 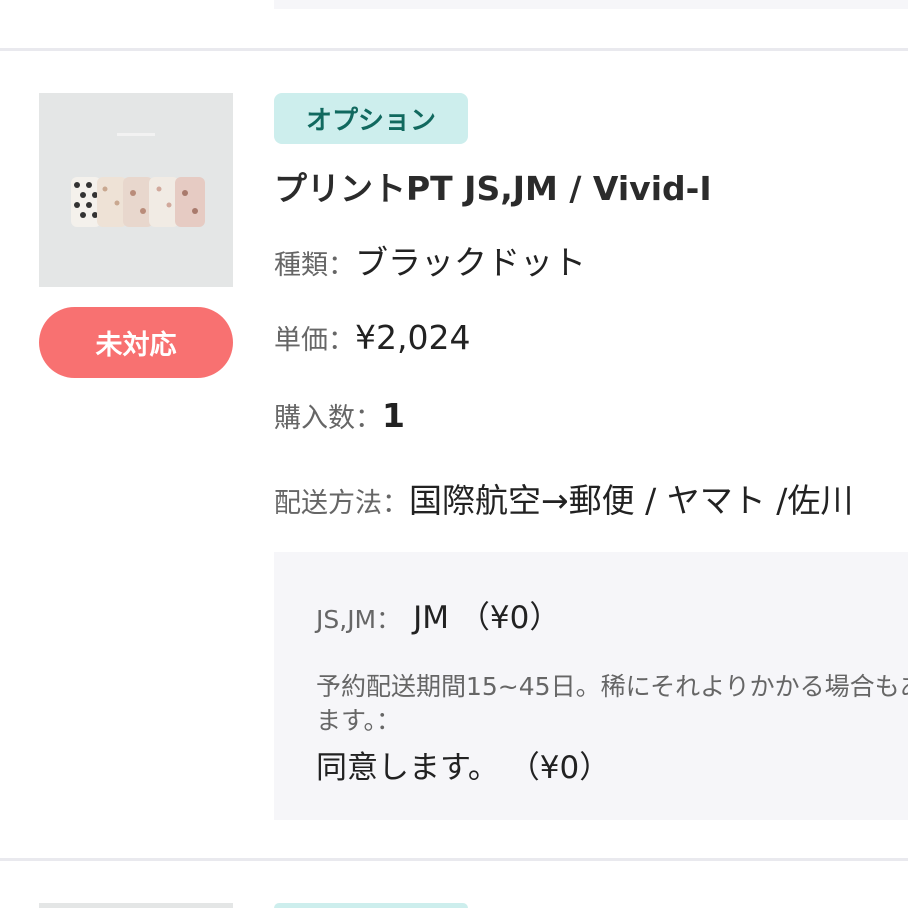 What do you see at coordinates (493, 188) in the screenshot?
I see `product-title: プリントPT JS,JM / Vivid-I` at bounding box center [493, 188].